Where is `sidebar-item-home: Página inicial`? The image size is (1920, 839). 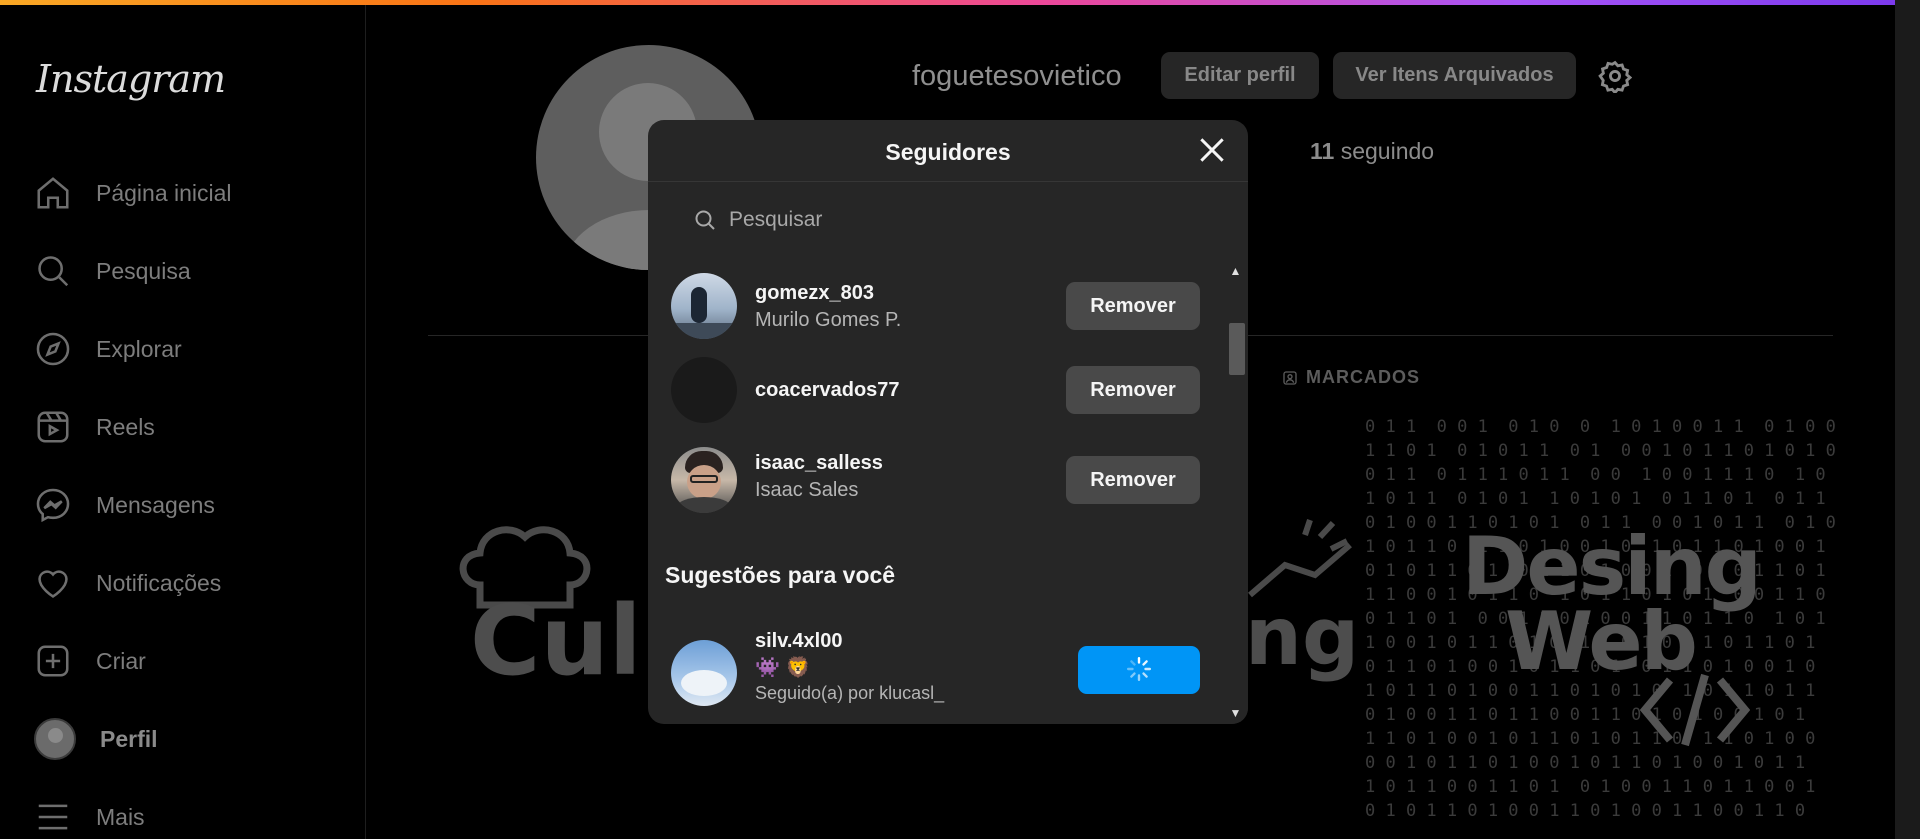
sidebar-item-home: Página inicial is located at coordinates (184, 193).